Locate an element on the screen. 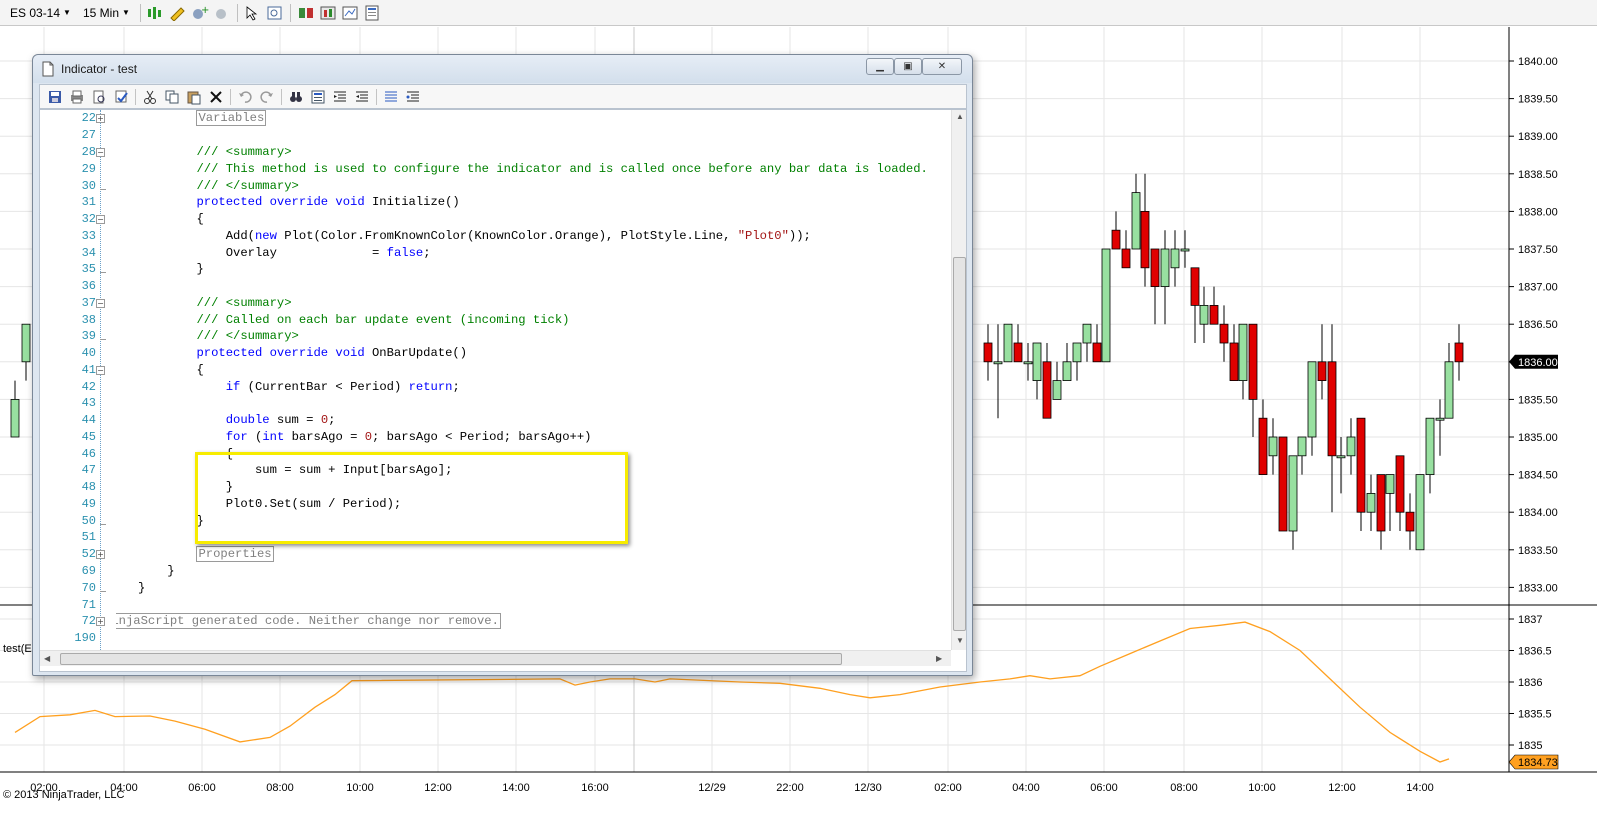 The height and width of the screenshot is (815, 1597). line-number: 36 is located at coordinates (88, 286).